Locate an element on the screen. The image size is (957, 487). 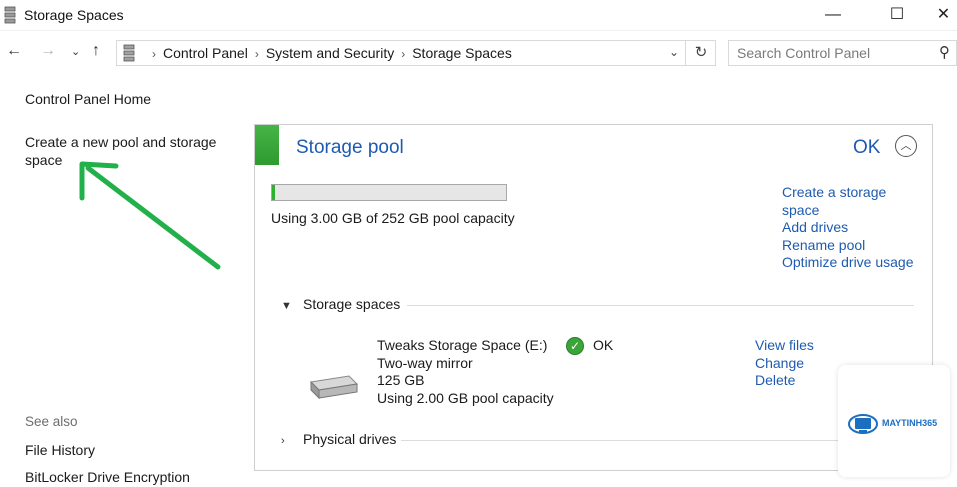
breadcrumb-storage-spaces: Storage Spaces is located at coordinates (462, 53).